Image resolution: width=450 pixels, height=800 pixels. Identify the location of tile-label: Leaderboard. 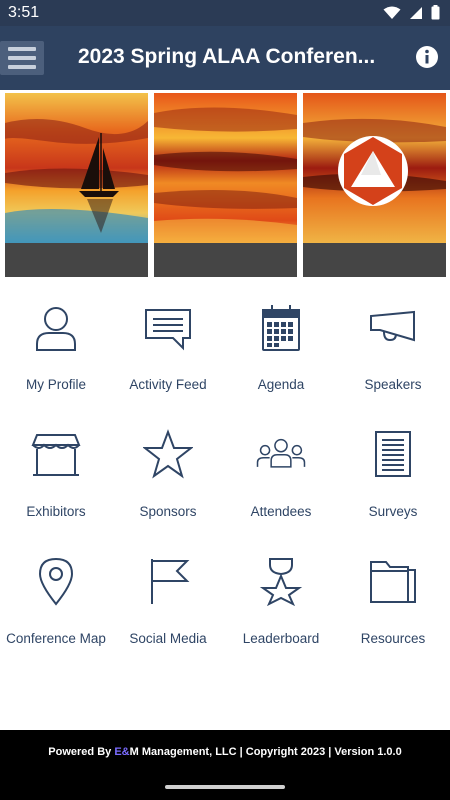
(281, 638).